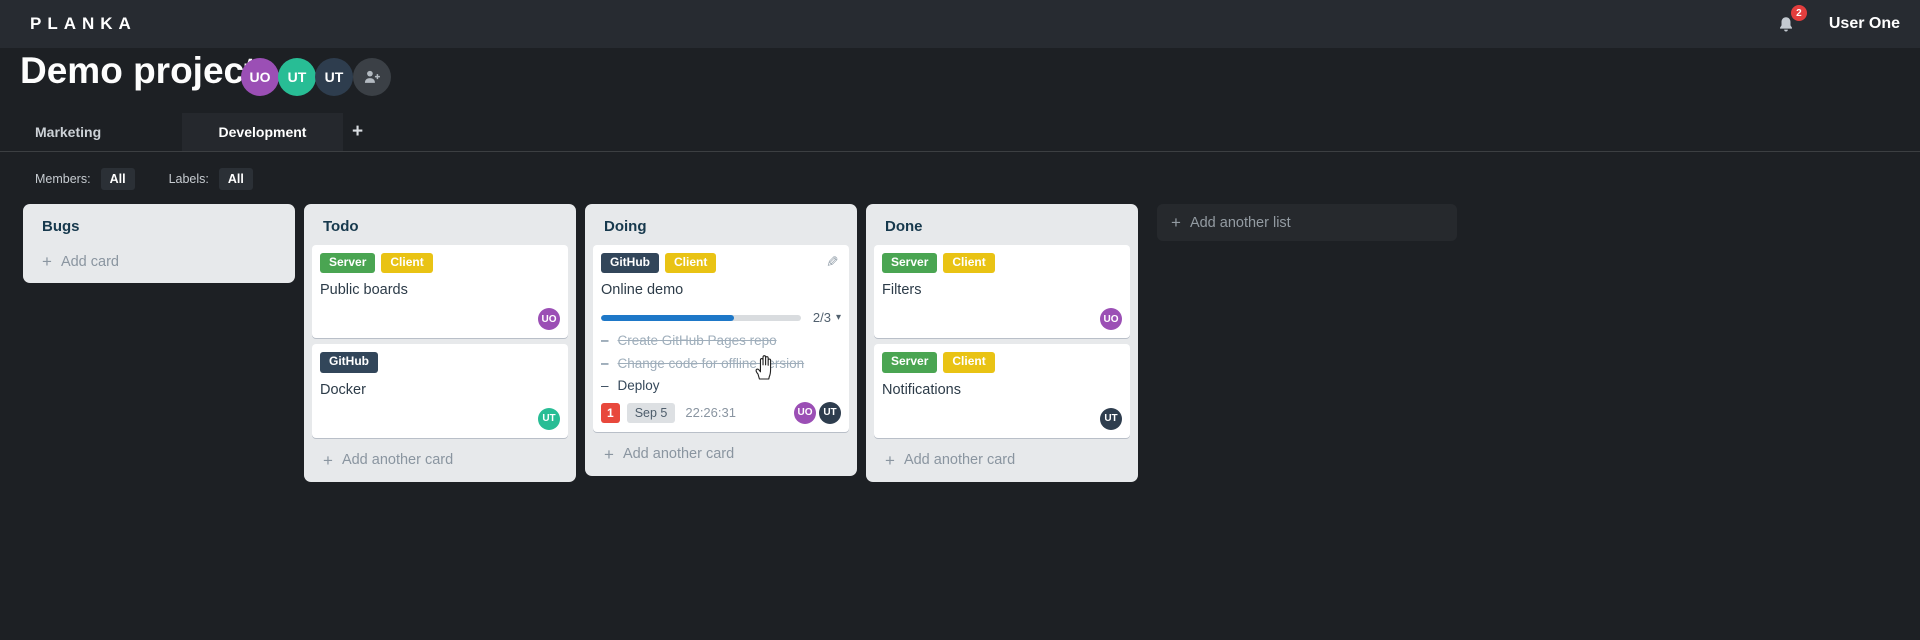 The image size is (1920, 640). I want to click on progress-track, so click(701, 317).